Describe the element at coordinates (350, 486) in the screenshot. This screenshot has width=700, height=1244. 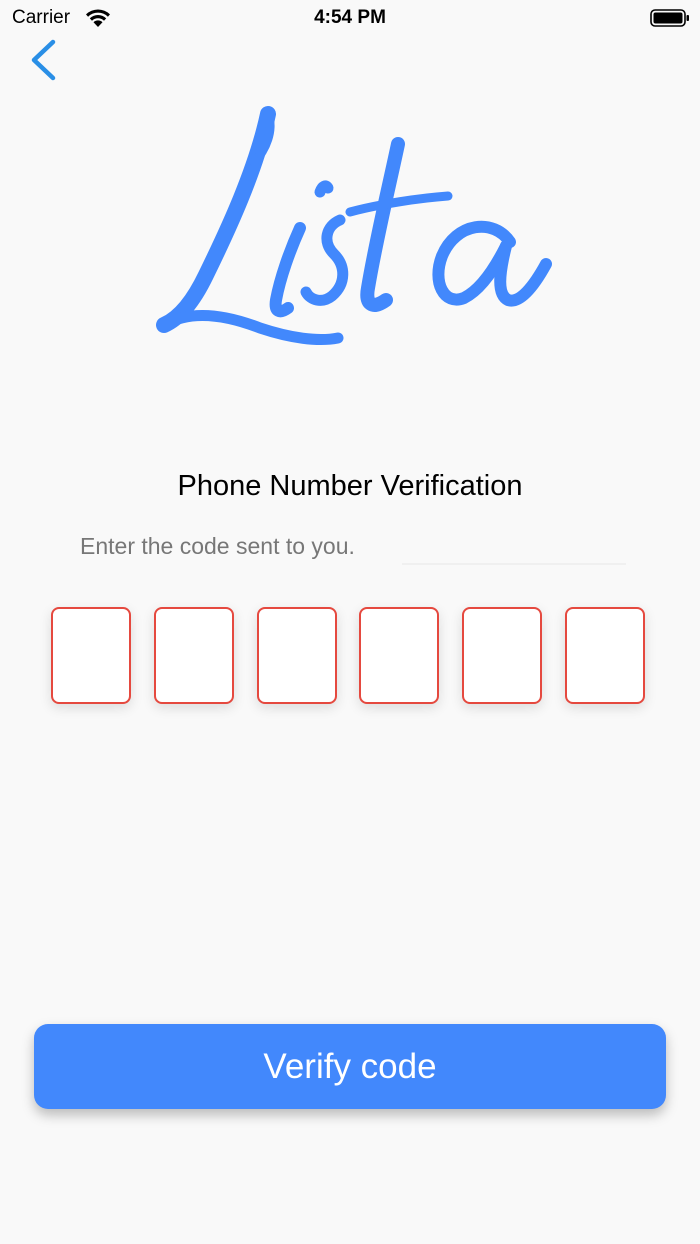
I see `page-title: Phone Number Verification` at that location.